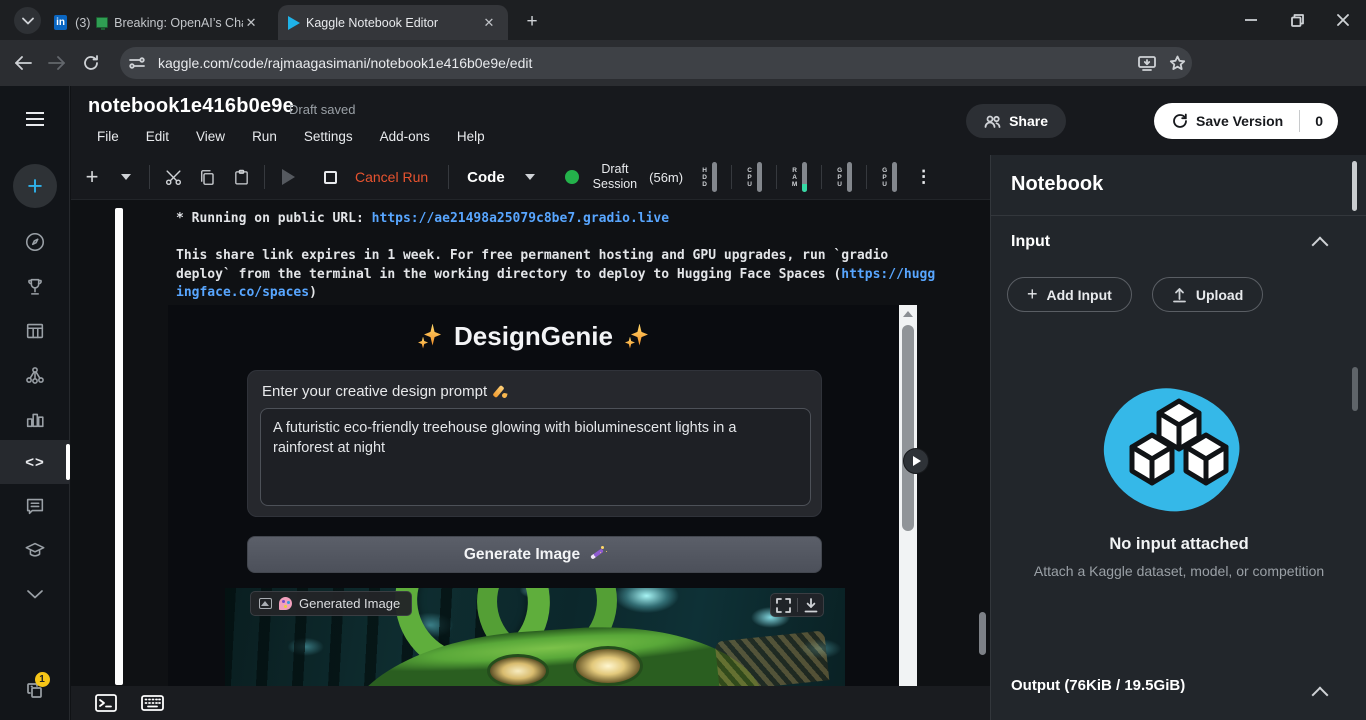 This screenshot has height=720, width=1366. Describe the element at coordinates (126, 177) in the screenshot. I see `add-cell-dropdown-icon` at that location.